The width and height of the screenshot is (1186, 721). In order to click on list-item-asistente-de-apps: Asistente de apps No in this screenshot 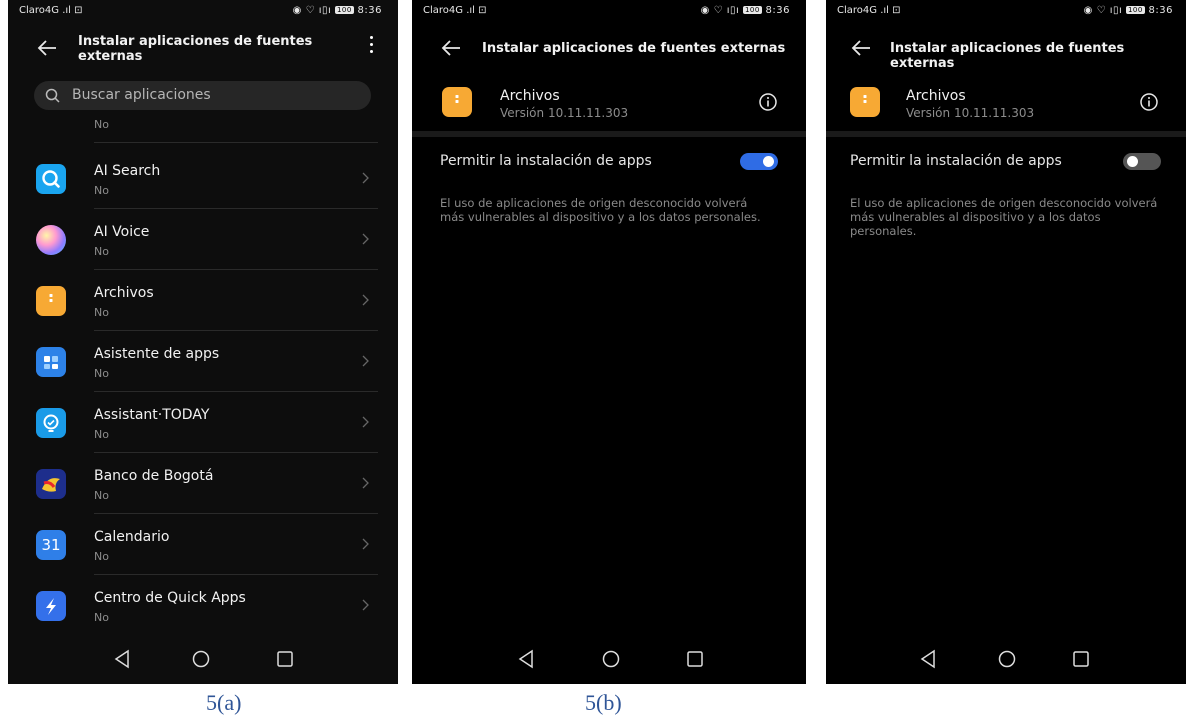, I will do `click(203, 361)`.